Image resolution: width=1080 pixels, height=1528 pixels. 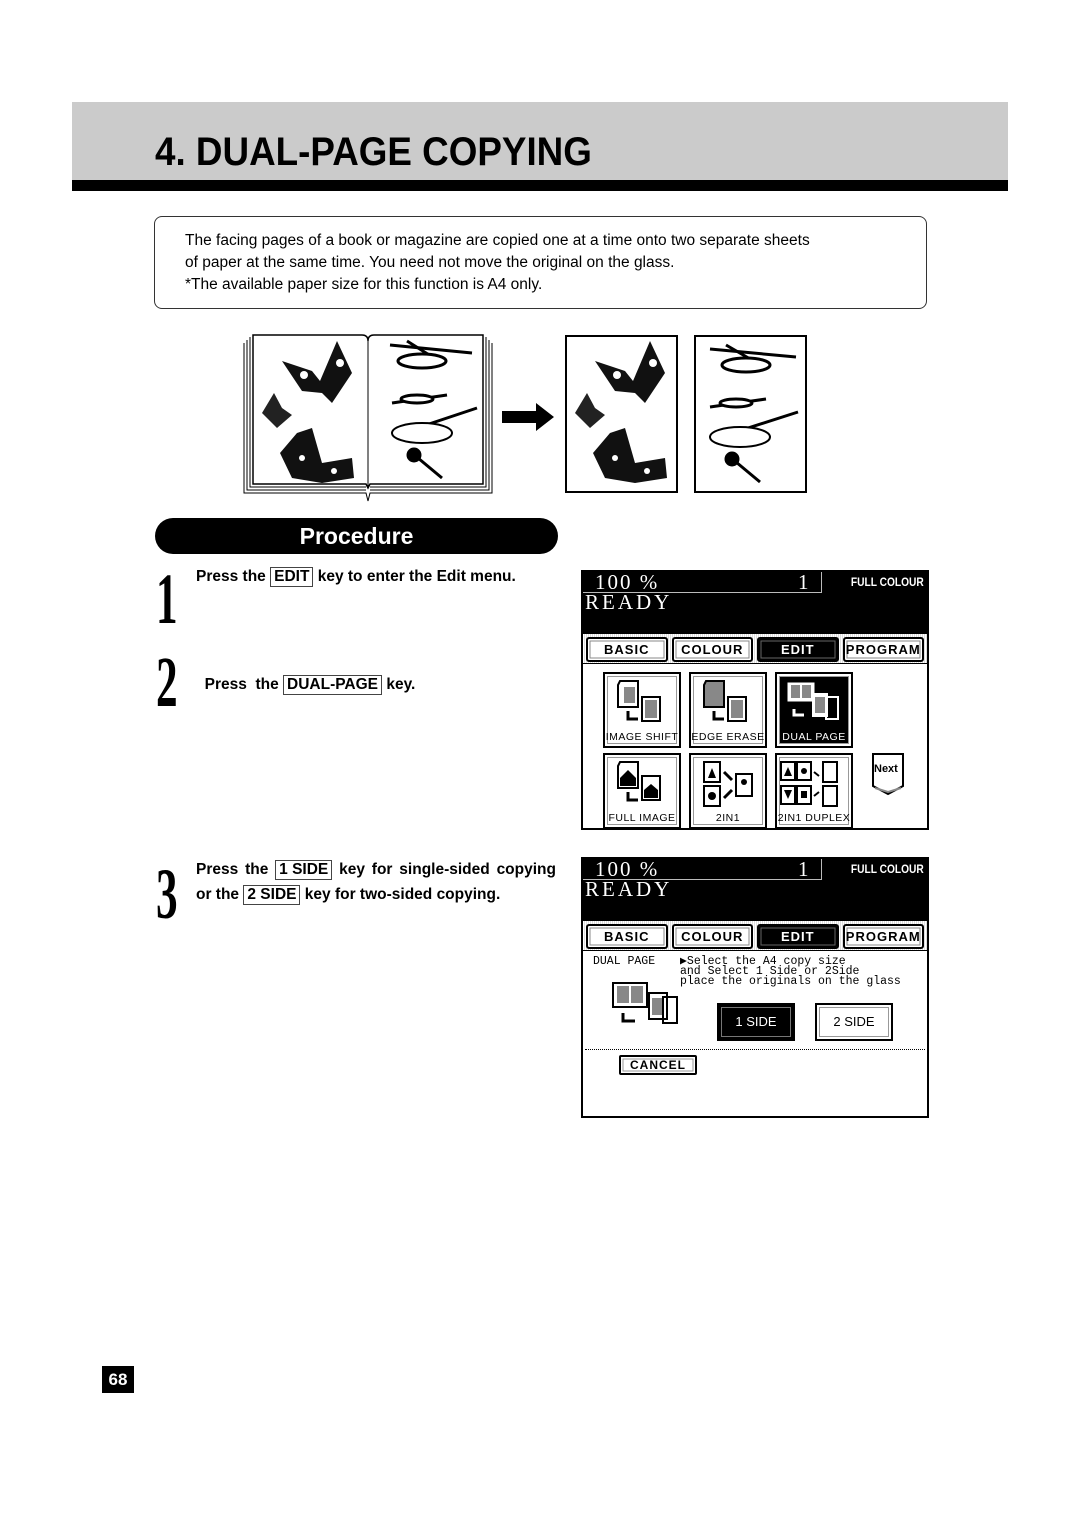 I want to click on function-label: EDGE ERASE, so click(x=728, y=737).